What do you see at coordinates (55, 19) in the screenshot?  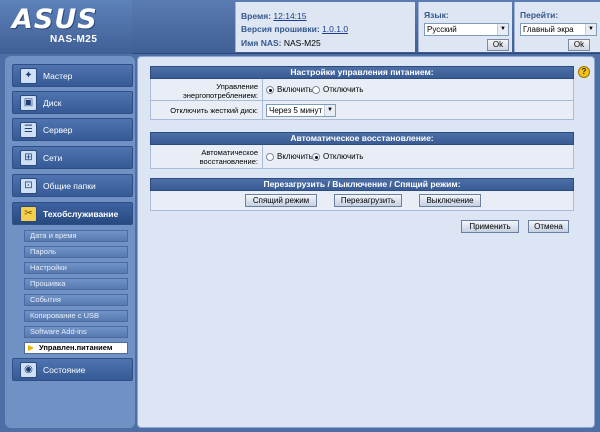 I see `asus-logo: ASUS` at bounding box center [55, 19].